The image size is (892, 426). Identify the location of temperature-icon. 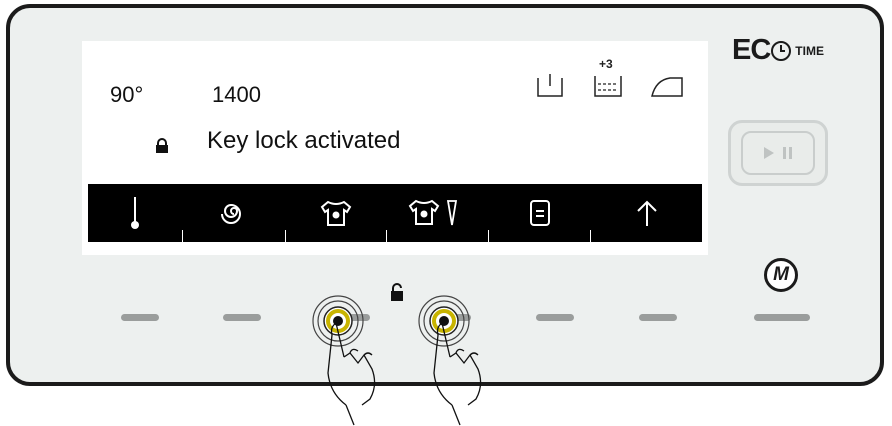
(135, 213).